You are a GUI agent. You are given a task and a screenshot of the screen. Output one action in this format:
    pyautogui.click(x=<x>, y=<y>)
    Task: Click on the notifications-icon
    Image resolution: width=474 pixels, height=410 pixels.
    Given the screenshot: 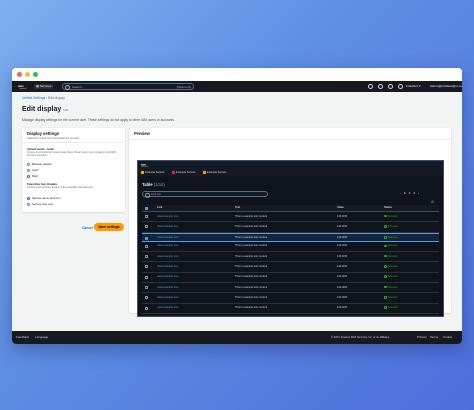 What is the action you would take?
    pyautogui.click(x=380, y=86)
    